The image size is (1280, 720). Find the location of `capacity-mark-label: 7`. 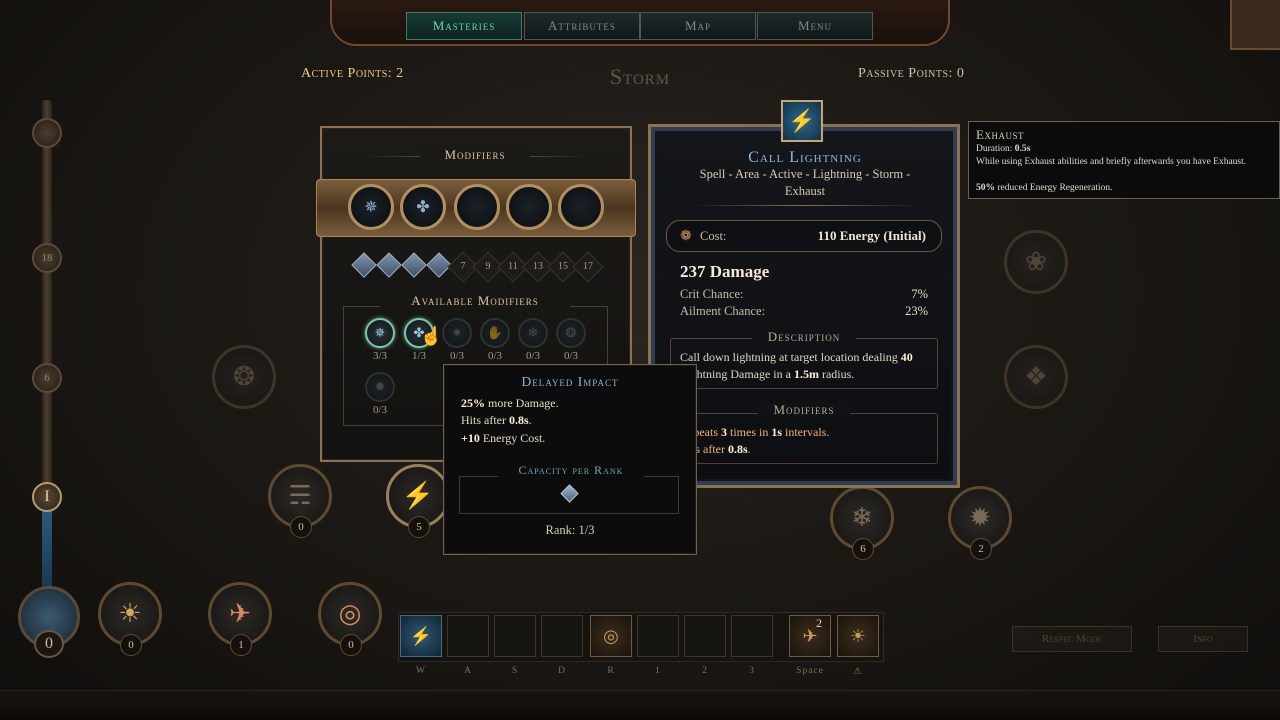

capacity-mark-label: 7 is located at coordinates (463, 266).